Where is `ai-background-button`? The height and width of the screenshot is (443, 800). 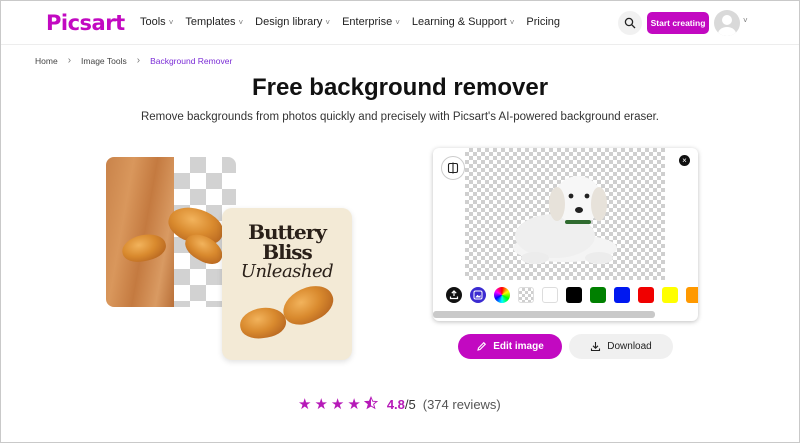
ai-background-button is located at coordinates (478, 295).